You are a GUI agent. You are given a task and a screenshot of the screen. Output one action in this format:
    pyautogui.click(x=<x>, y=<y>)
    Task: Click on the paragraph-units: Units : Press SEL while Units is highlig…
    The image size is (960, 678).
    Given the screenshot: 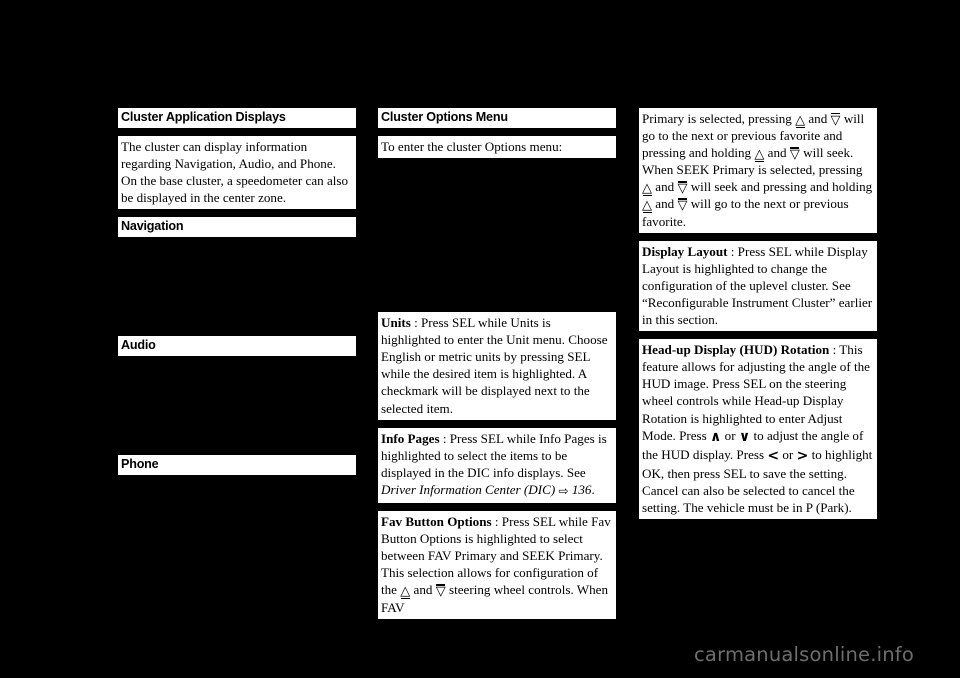 What is the action you would take?
    pyautogui.click(x=497, y=366)
    